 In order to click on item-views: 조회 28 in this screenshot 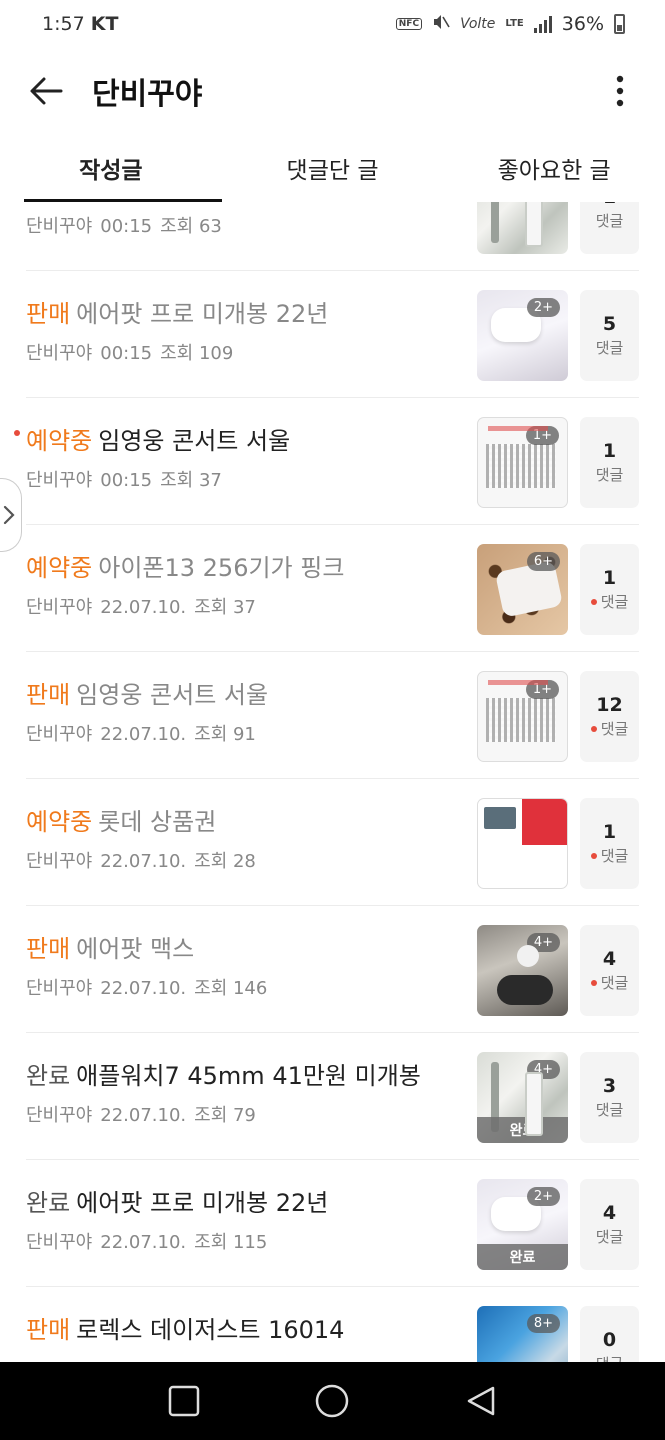, I will do `click(225, 861)`.